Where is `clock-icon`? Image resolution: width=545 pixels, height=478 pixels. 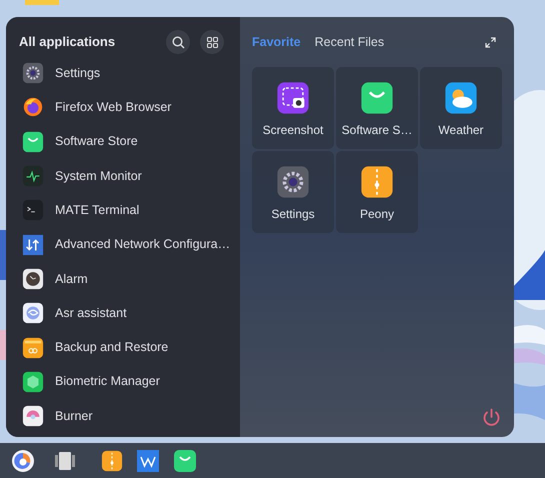
clock-icon is located at coordinates (33, 279).